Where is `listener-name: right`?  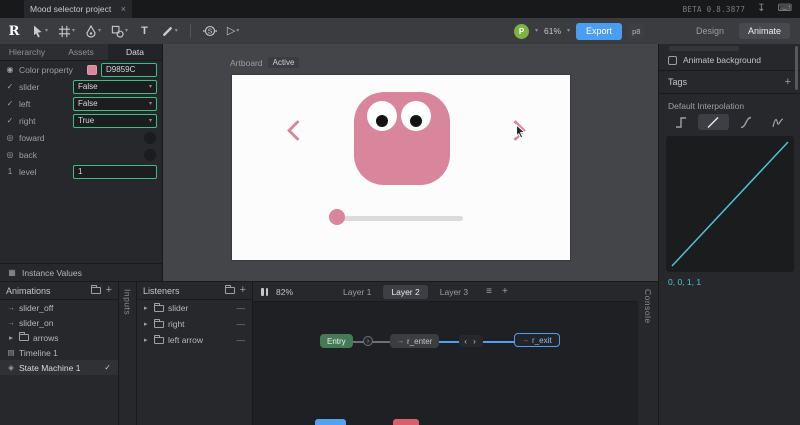
listener-name: right is located at coordinates (176, 324).